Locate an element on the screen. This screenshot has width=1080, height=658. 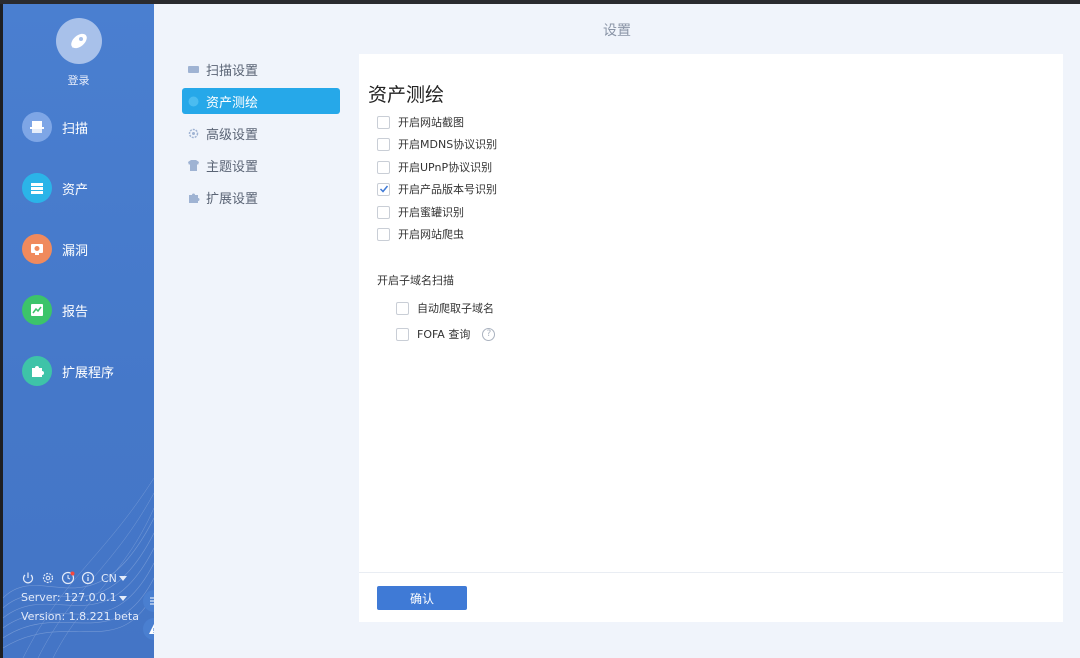
nav-label-vulns: 漏洞 is located at coordinates (75, 251).